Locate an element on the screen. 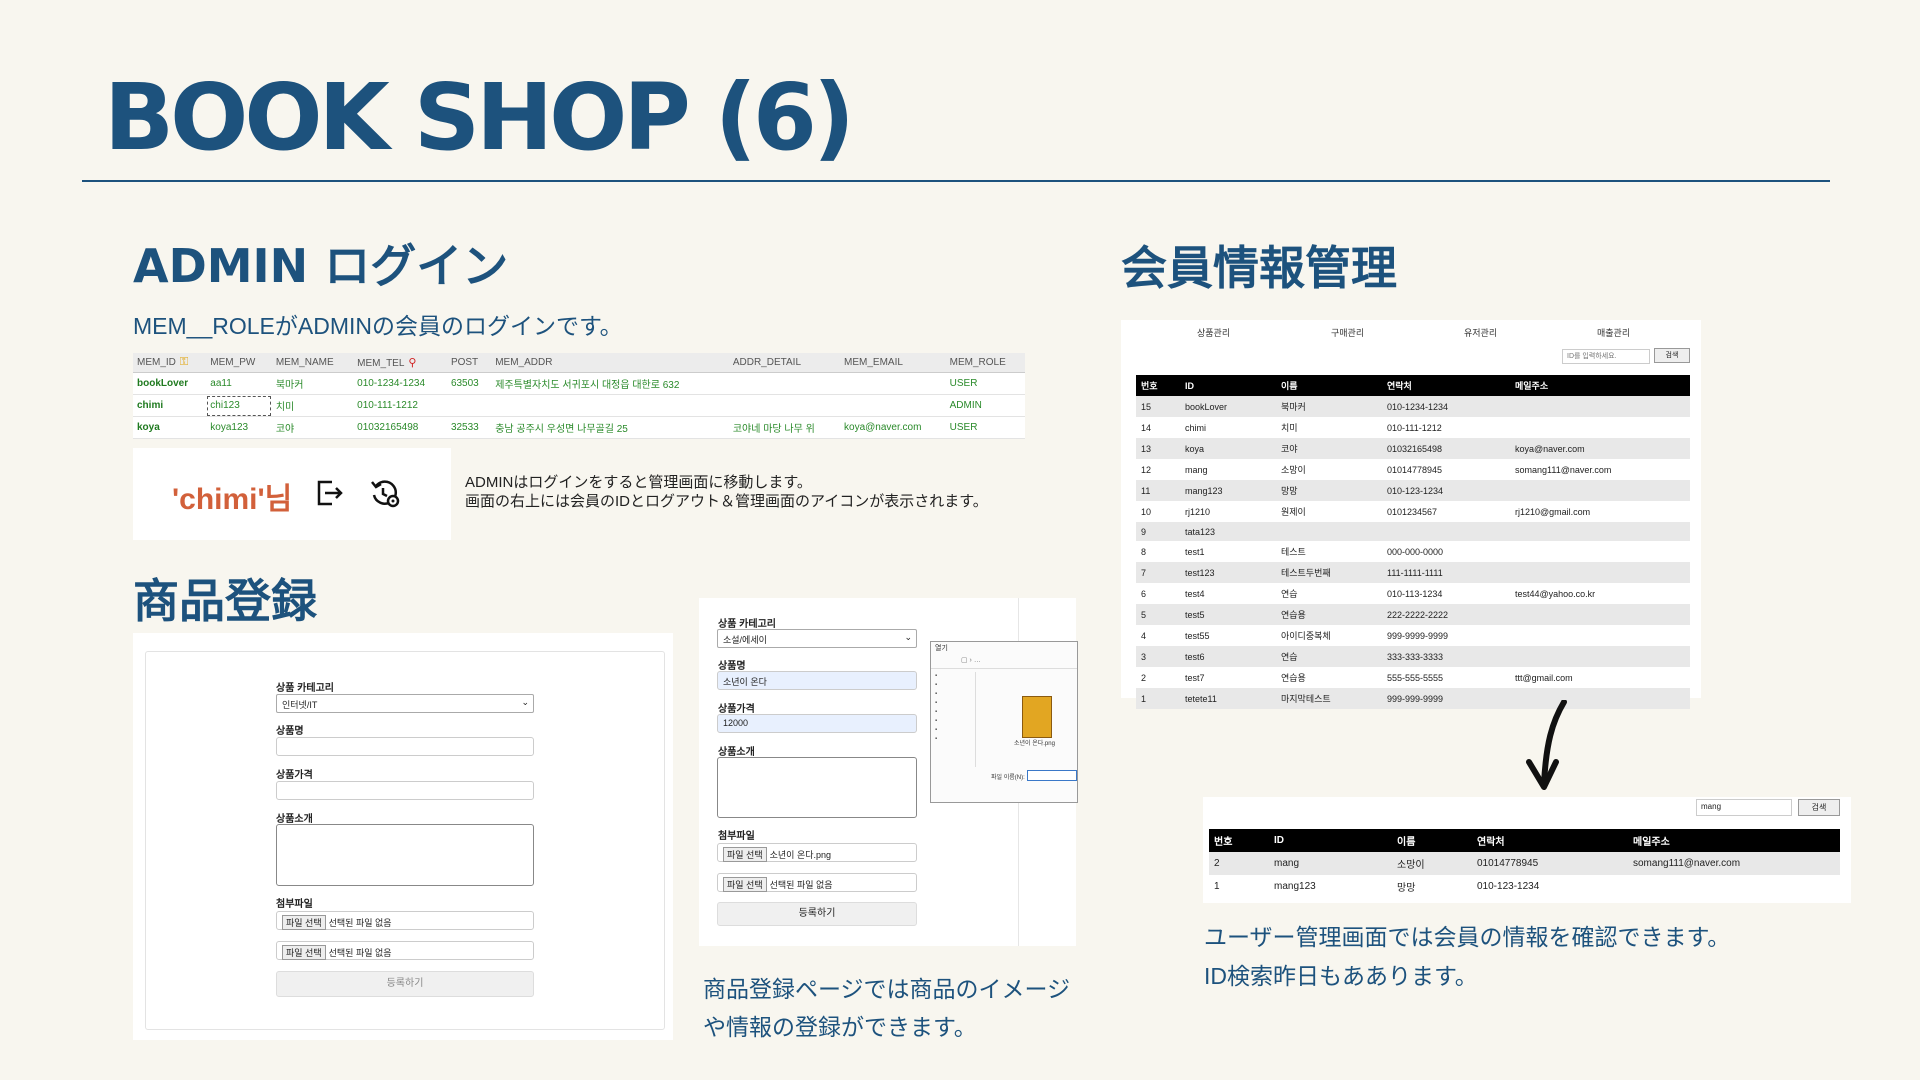 The image size is (1920, 1080). table-cell: mang123 is located at coordinates (1228, 490).